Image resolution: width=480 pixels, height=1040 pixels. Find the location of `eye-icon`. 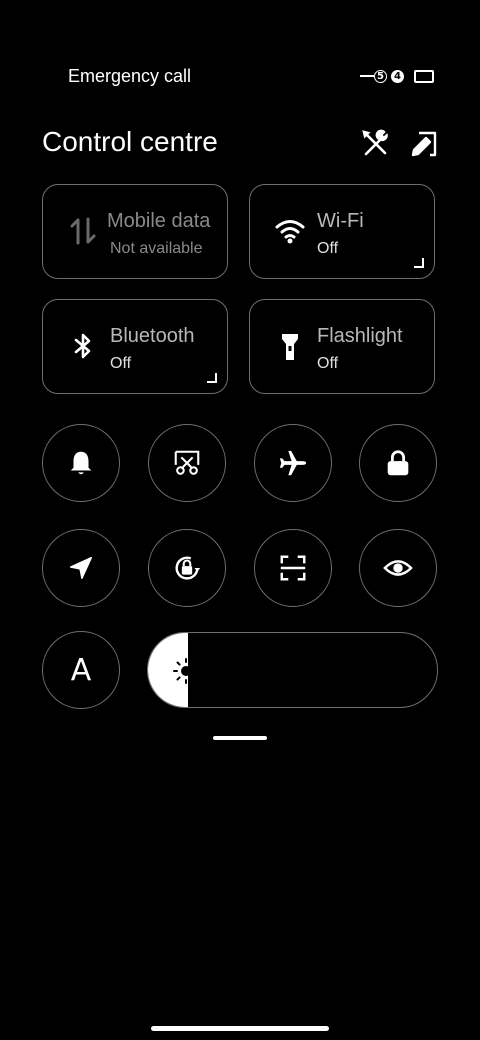

eye-icon is located at coordinates (398, 568).